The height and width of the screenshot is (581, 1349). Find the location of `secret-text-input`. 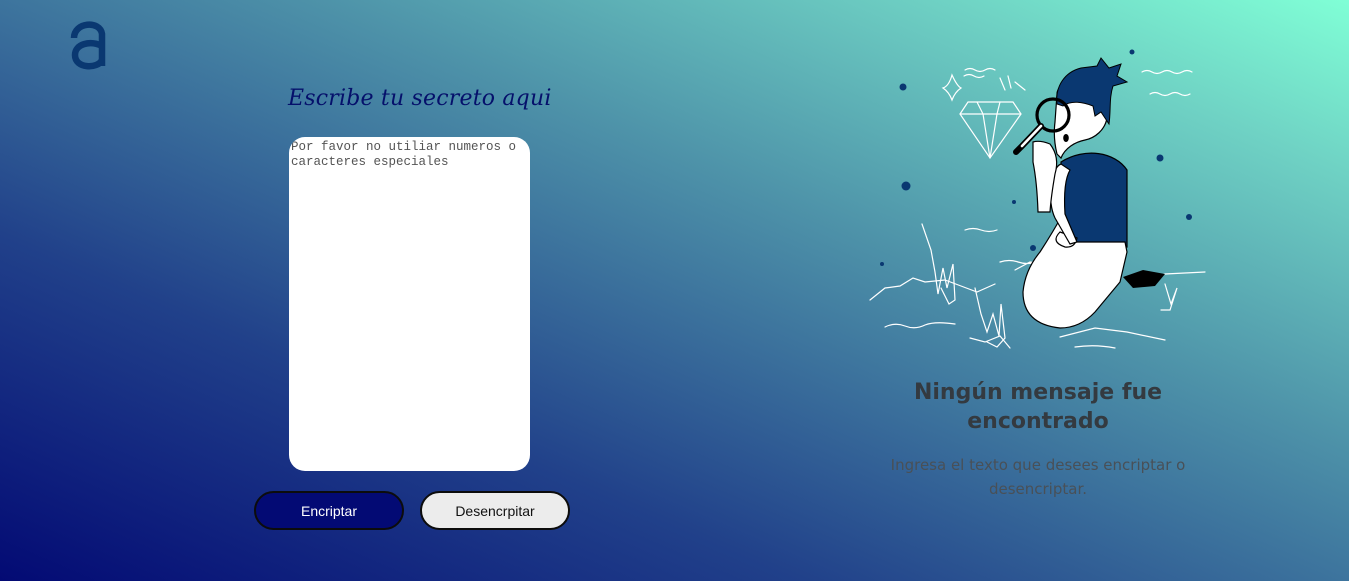

secret-text-input is located at coordinates (409, 304).